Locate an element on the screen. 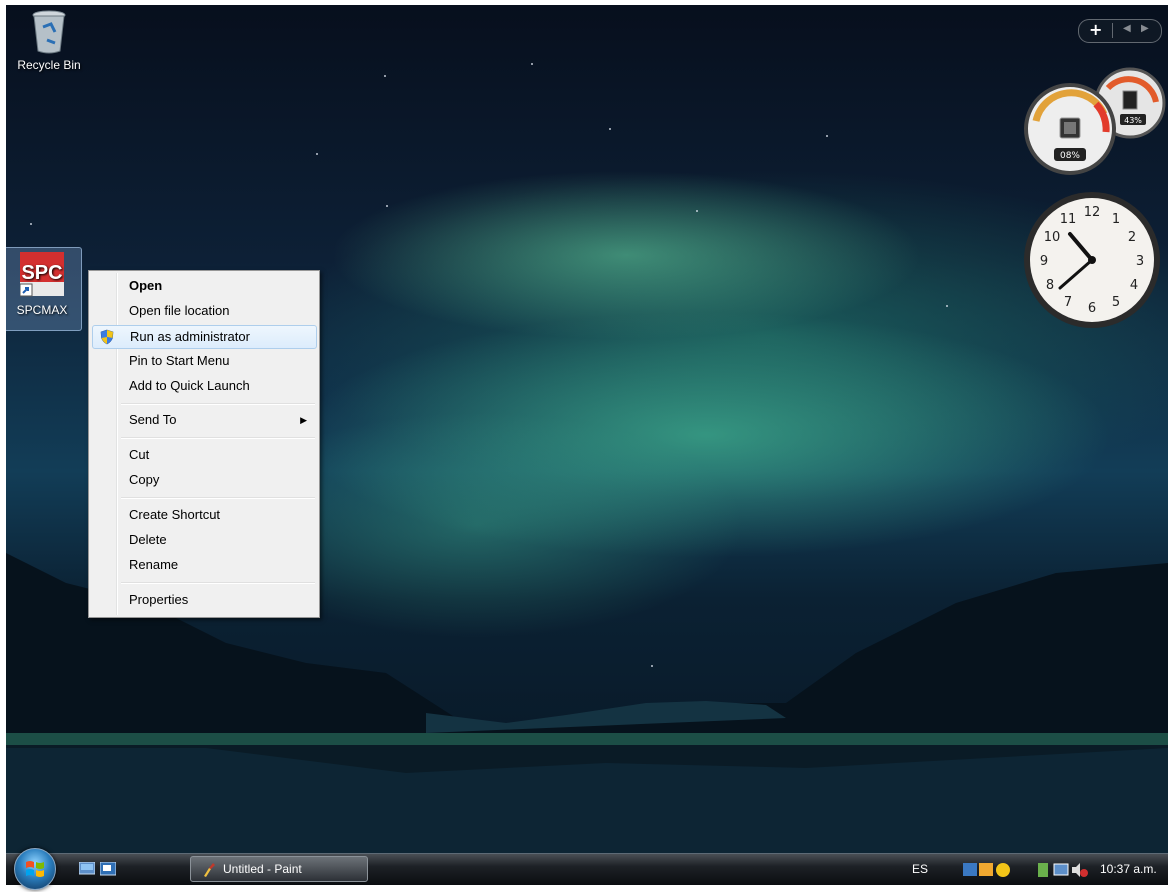 Image resolution: width=1173 pixels, height=892 pixels. menu-item-add-to-quick-launch: Add to Quick Launch is located at coordinates (204, 386).